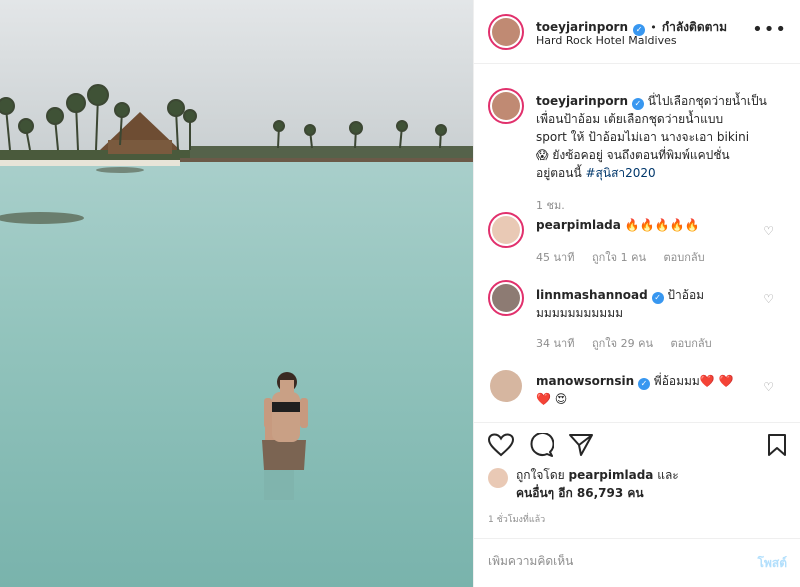  What do you see at coordinates (622, 343) in the screenshot?
I see `comment-likes: ถูกใจ 29 คน` at bounding box center [622, 343].